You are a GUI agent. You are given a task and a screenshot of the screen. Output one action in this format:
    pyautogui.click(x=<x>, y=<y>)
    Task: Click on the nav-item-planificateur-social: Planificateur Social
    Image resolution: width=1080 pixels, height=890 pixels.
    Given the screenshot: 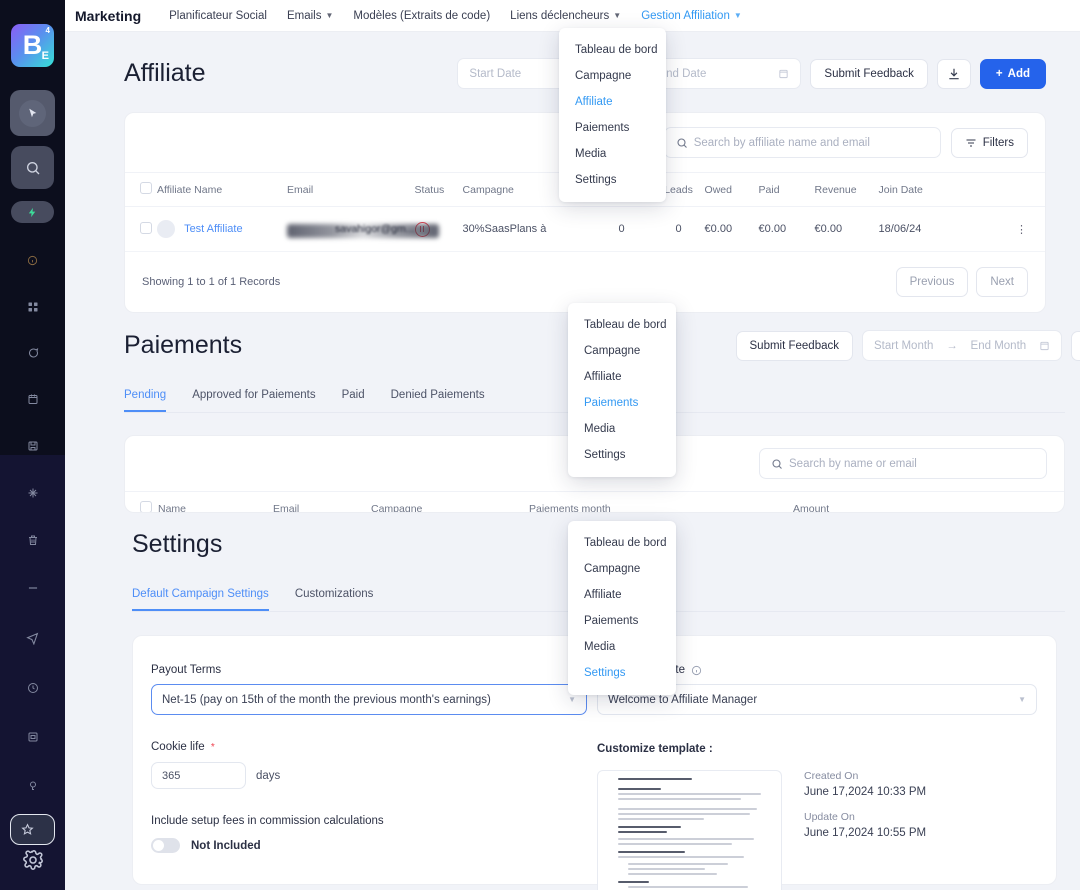 What is the action you would take?
    pyautogui.click(x=218, y=16)
    